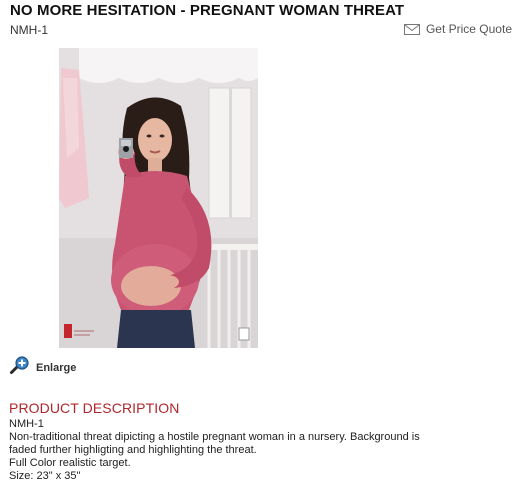 This screenshot has height=490, width=517. I want to click on zoom-in-icon, so click(20, 367).